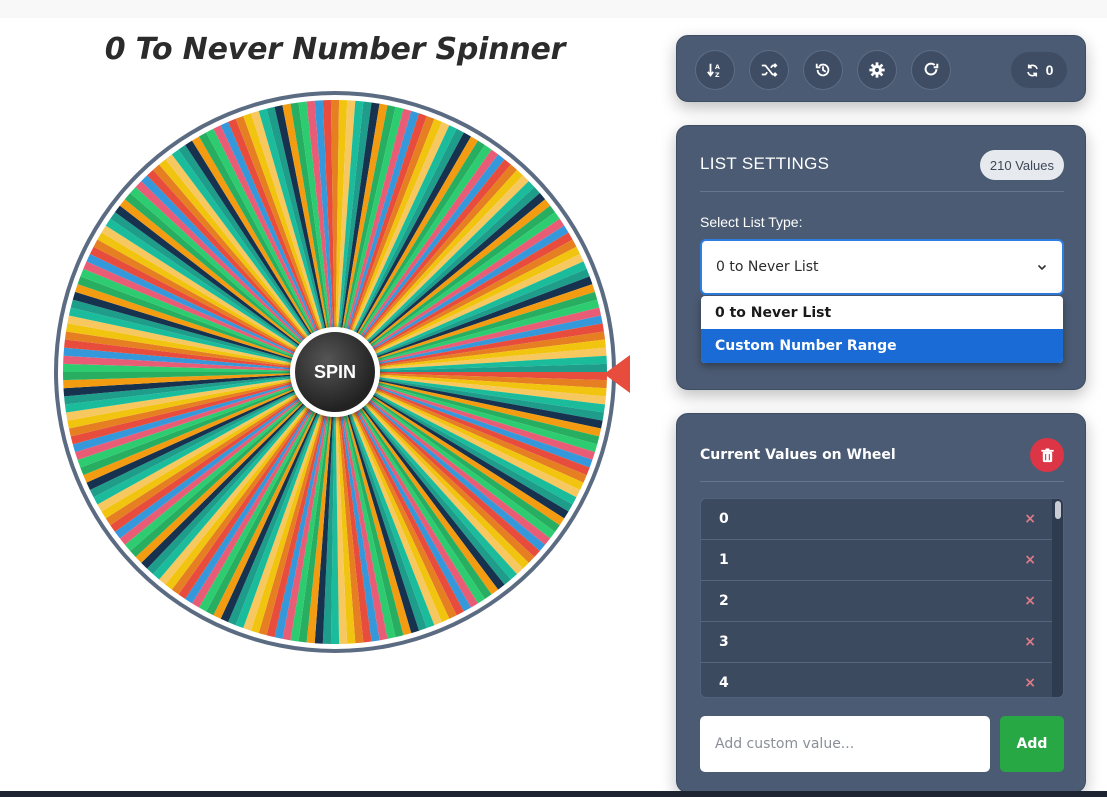 The image size is (1107, 797). What do you see at coordinates (617, 374) in the screenshot?
I see `wheel-pointer` at bounding box center [617, 374].